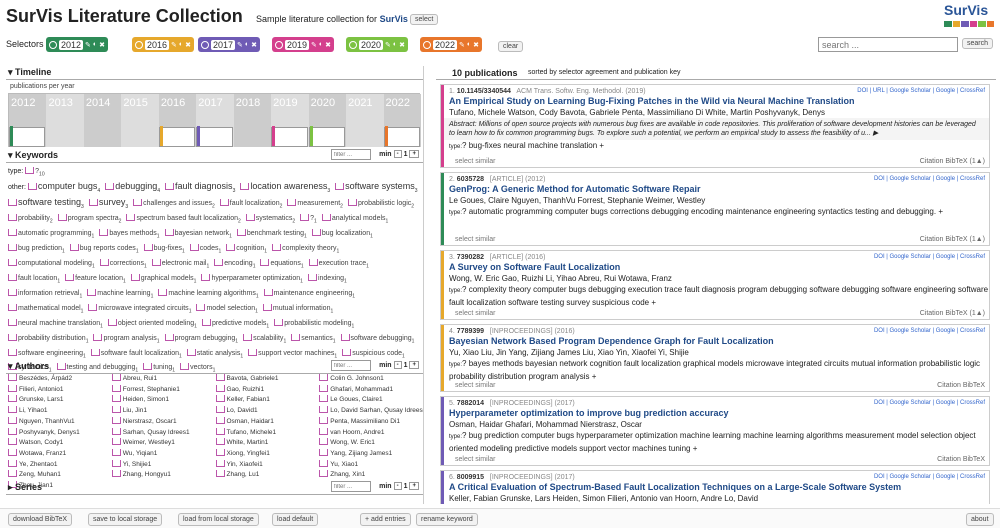 The height and width of the screenshot is (528, 1000). I want to click on keyword-tag: computational modeling1, so click(51, 265).